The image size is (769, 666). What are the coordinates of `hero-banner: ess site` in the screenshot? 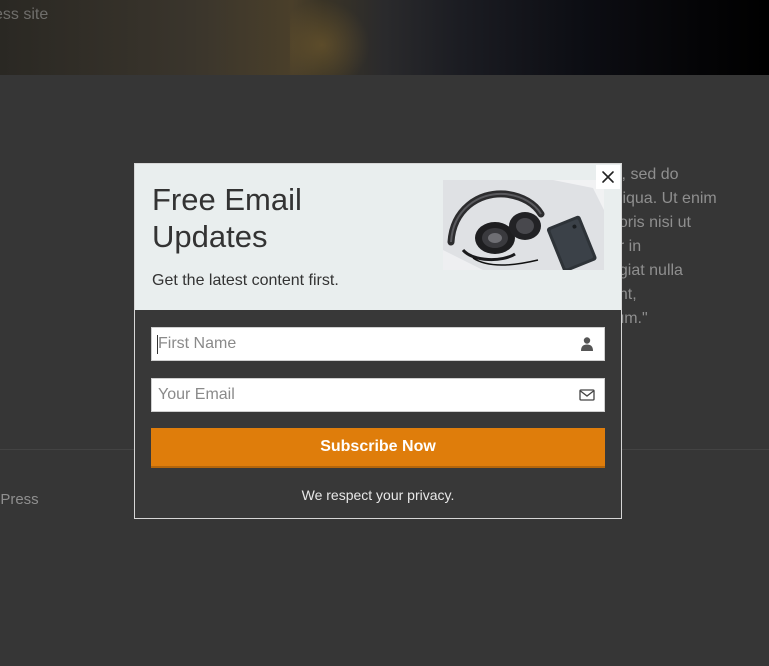 It's located at (384, 37).